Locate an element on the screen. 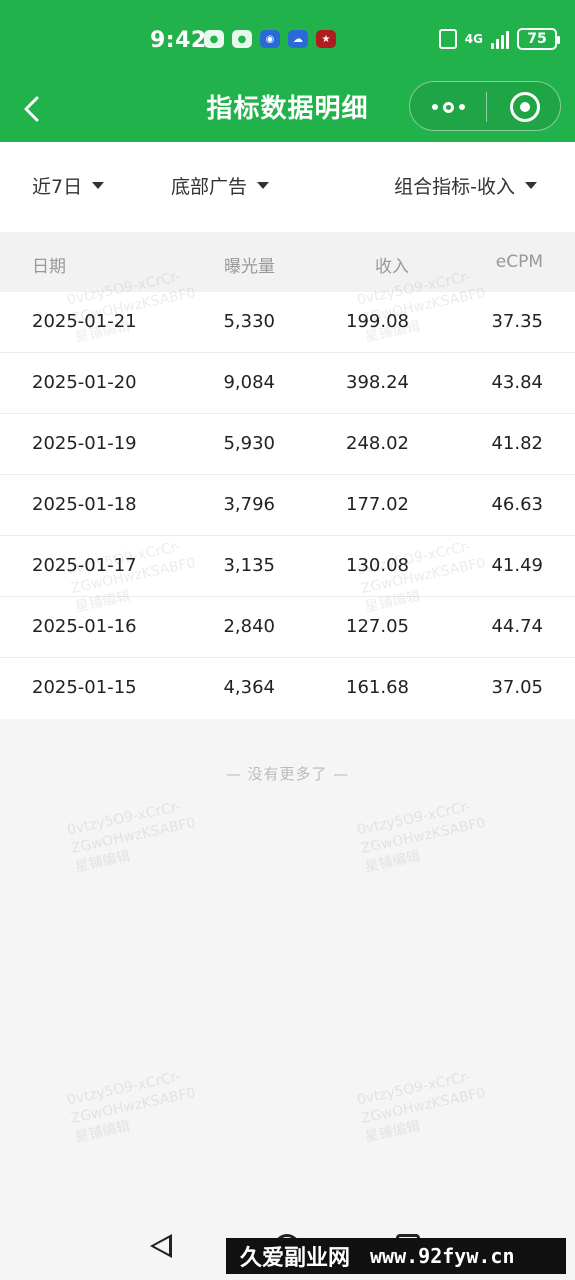 The height and width of the screenshot is (1280, 575). capsule-divider is located at coordinates (486, 107).